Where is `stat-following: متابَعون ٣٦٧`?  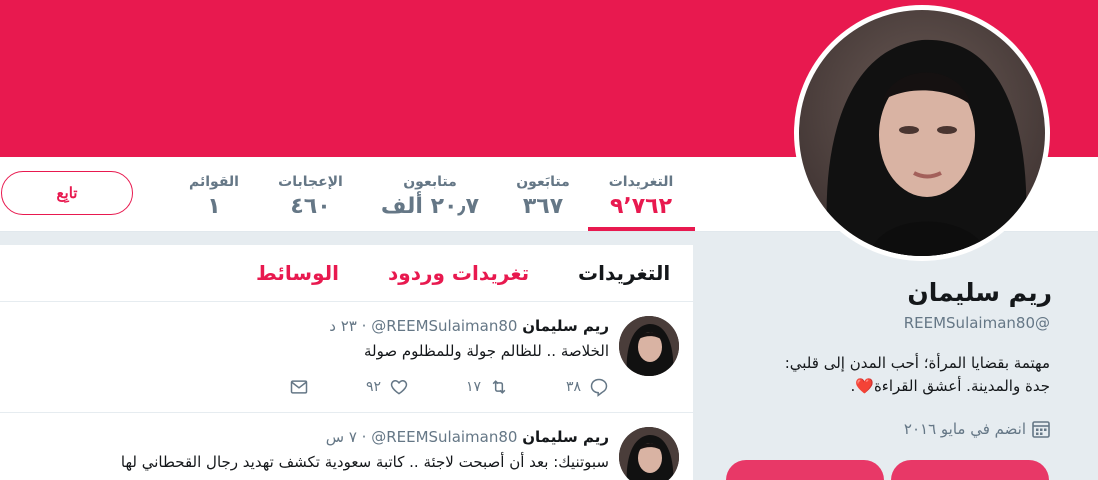
stat-following: متابَعون ٣٦٧ is located at coordinates (543, 197).